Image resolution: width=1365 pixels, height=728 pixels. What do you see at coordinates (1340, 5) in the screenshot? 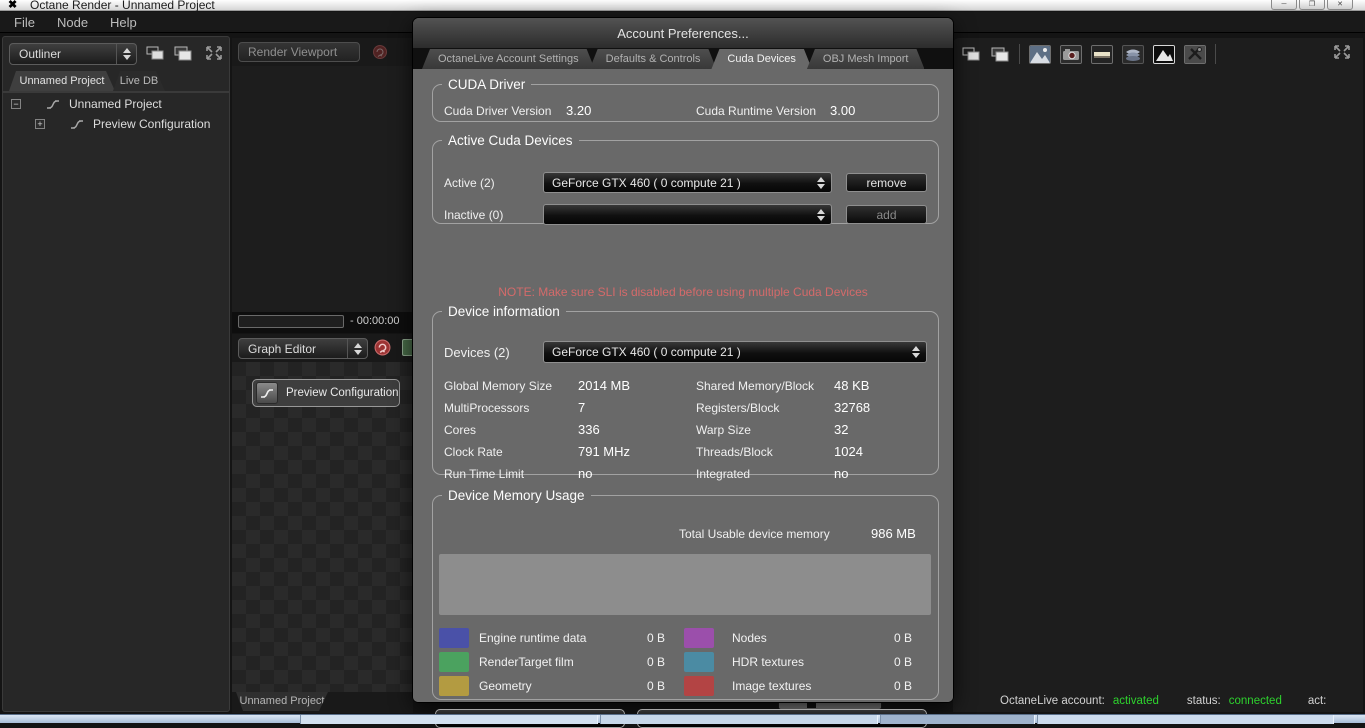
I see `close-button: ✕` at bounding box center [1340, 5].